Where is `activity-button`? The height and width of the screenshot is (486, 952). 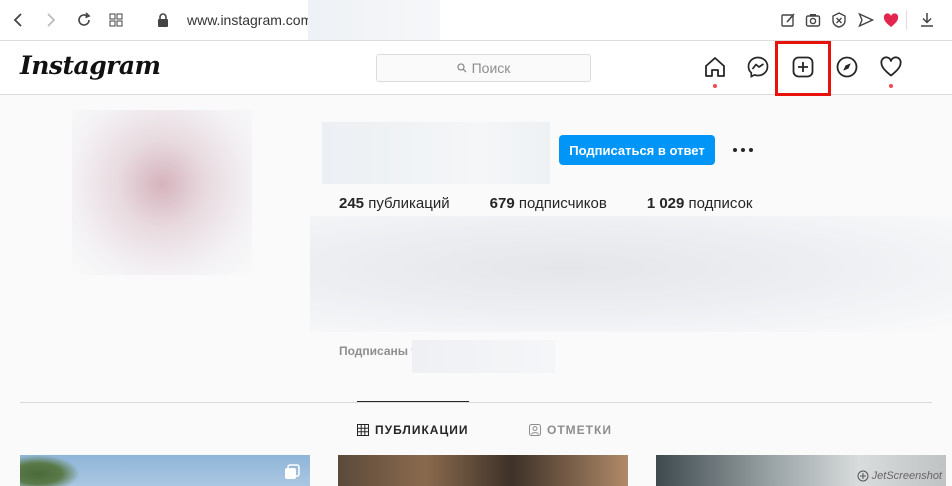
activity-button is located at coordinates (891, 67).